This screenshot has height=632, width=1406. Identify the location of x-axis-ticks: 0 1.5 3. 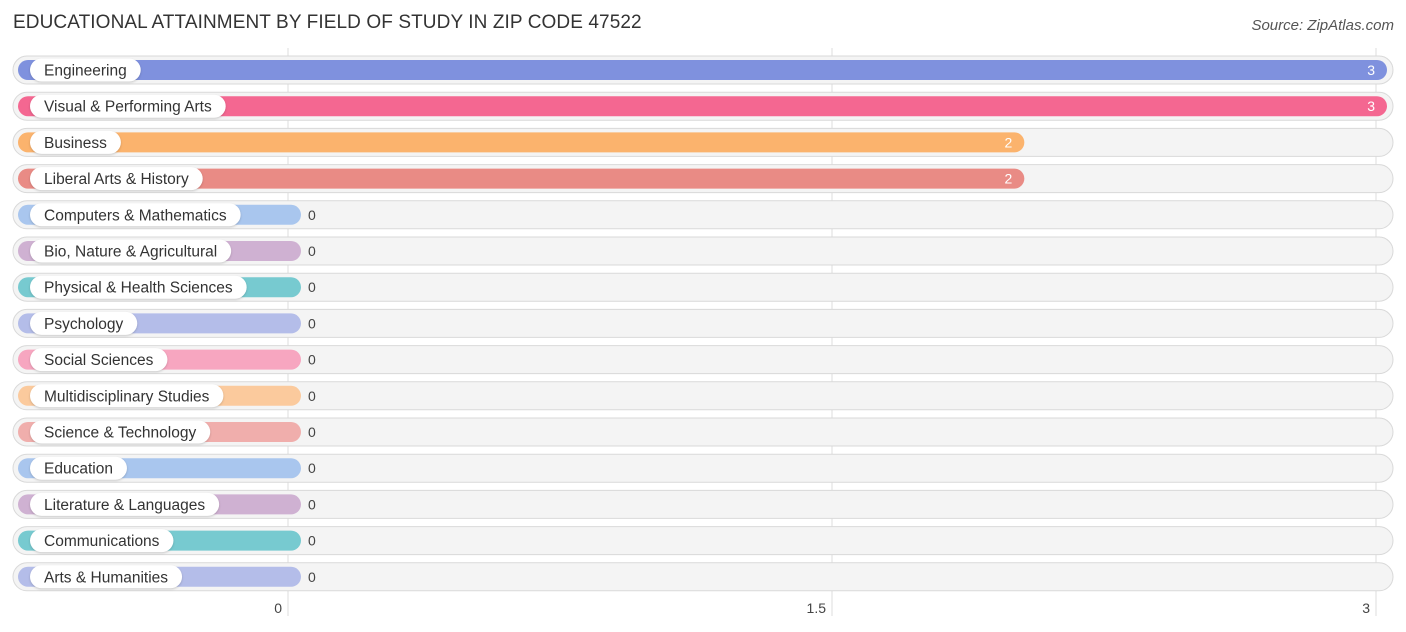
(822, 608).